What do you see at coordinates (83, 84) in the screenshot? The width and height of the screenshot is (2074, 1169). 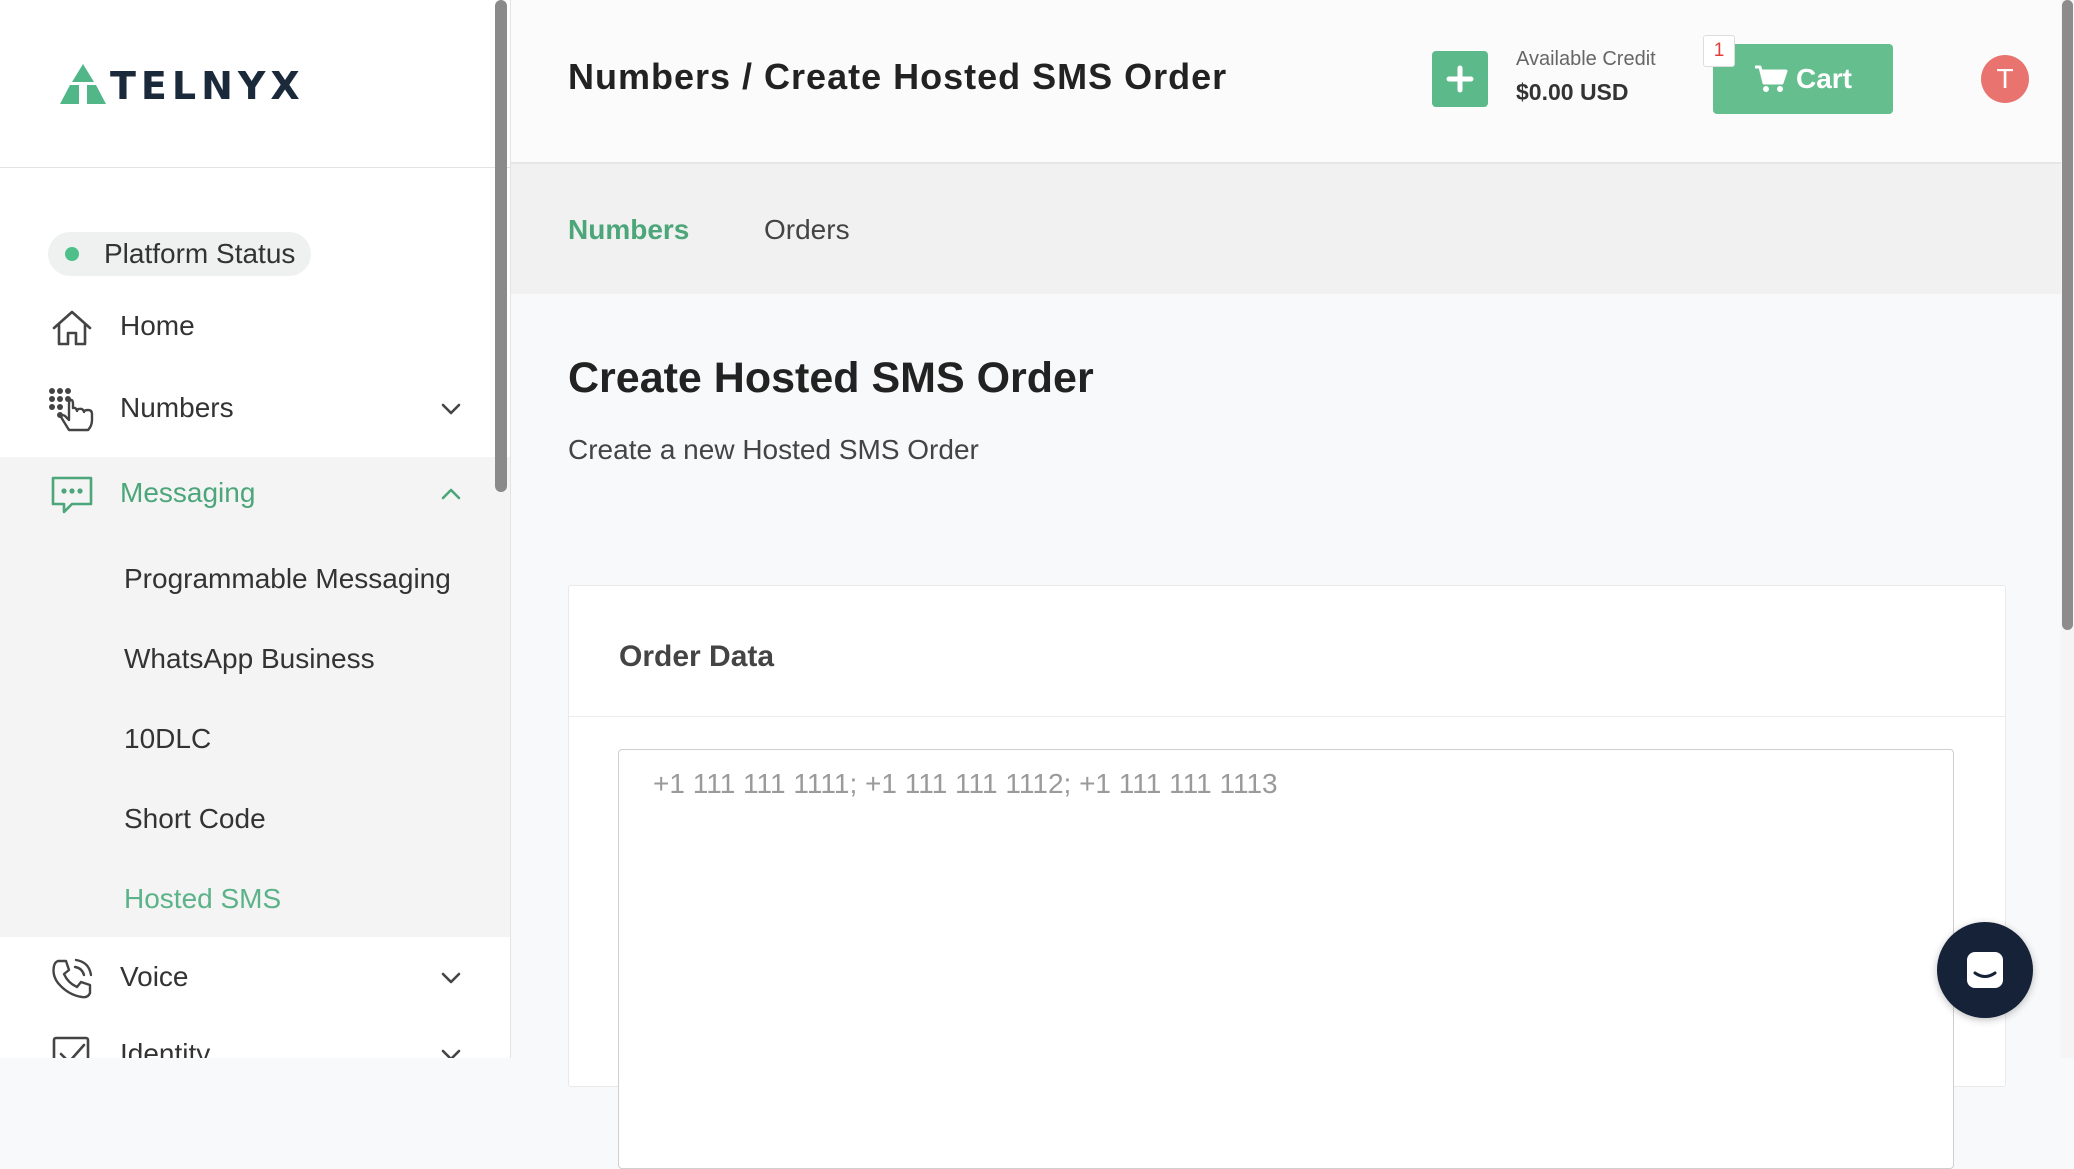 I see `telnyx-logo-icon` at bounding box center [83, 84].